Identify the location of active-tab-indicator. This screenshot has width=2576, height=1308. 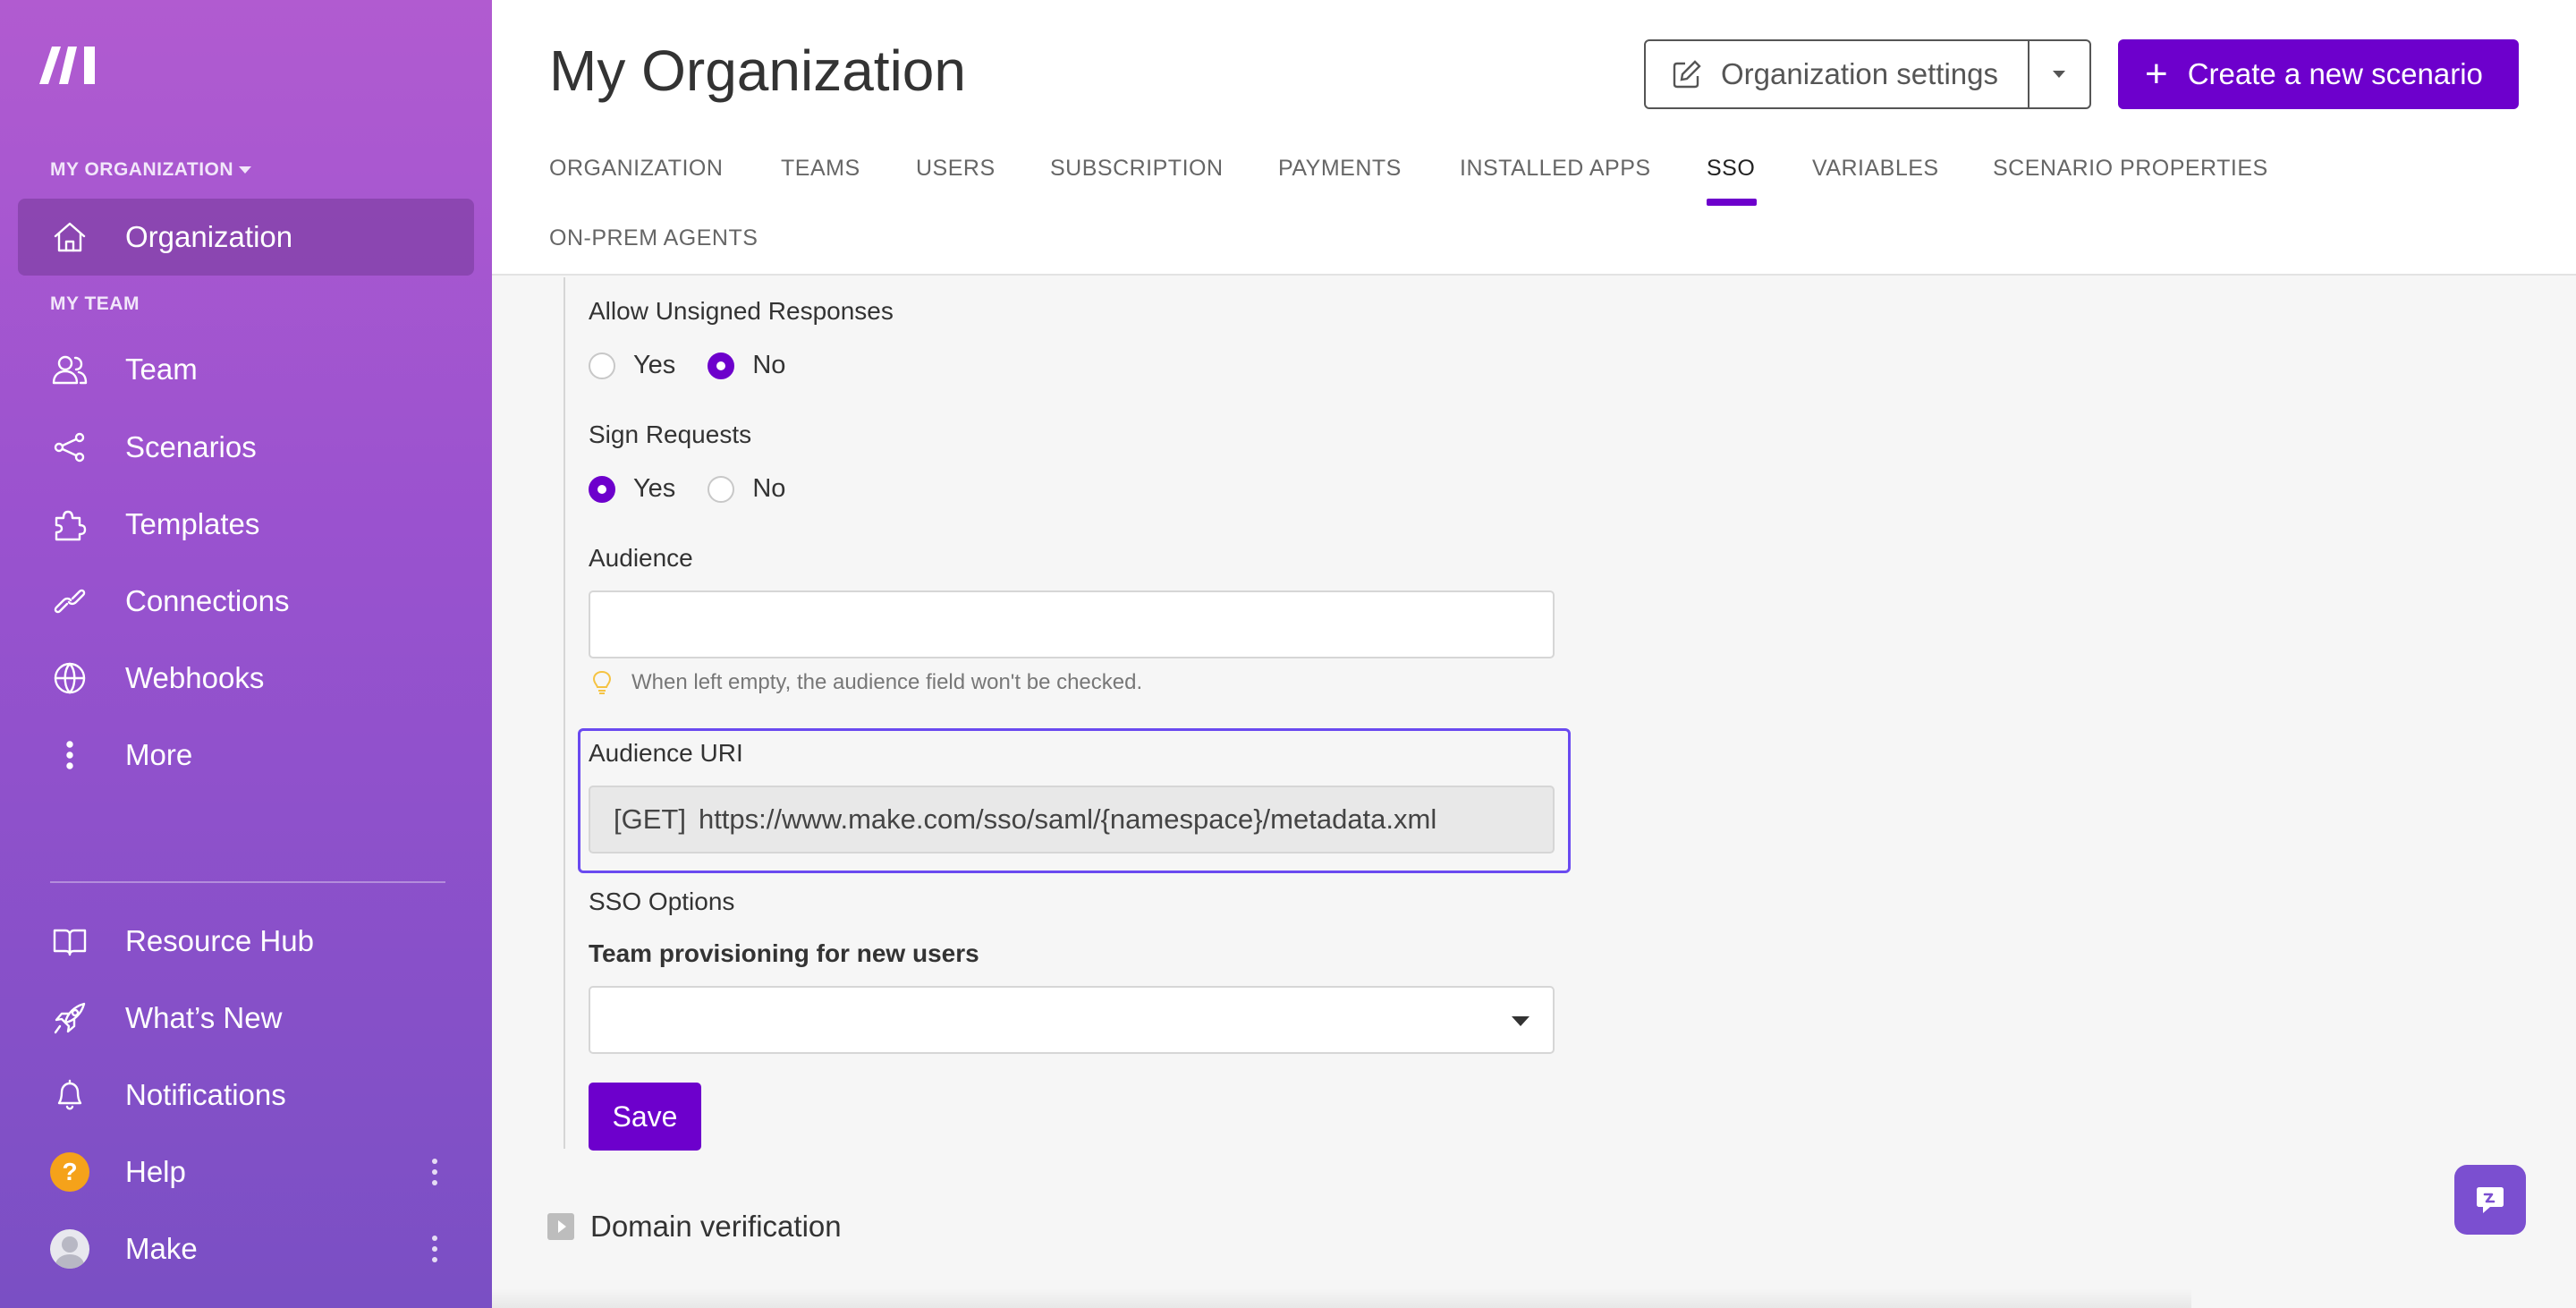
(1732, 202).